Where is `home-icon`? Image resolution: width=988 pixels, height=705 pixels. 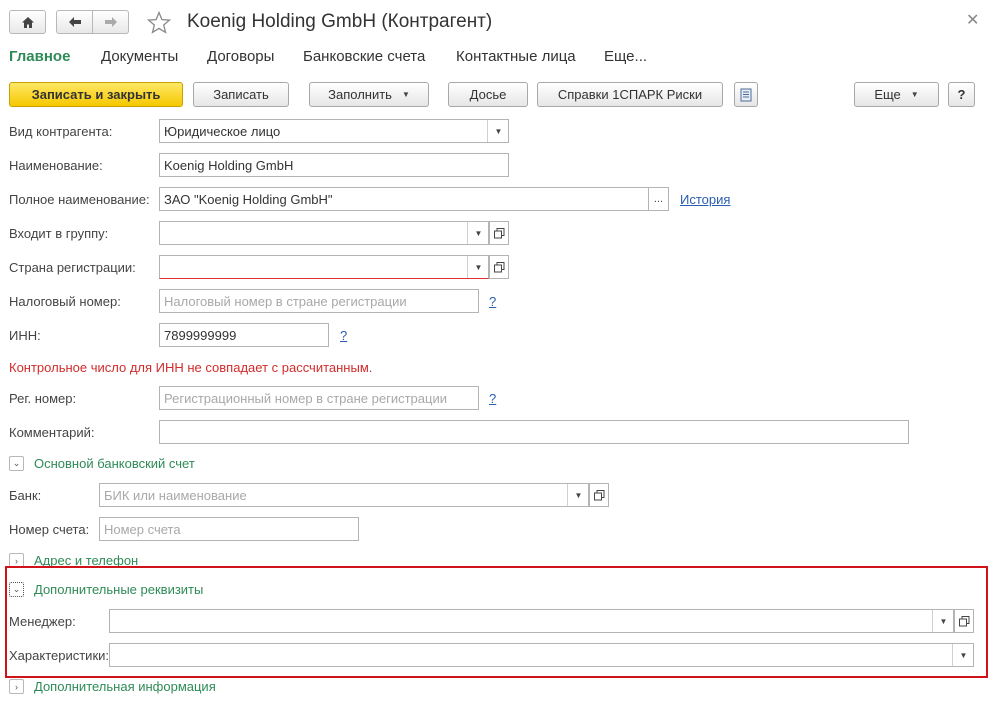
home-icon is located at coordinates (27, 22).